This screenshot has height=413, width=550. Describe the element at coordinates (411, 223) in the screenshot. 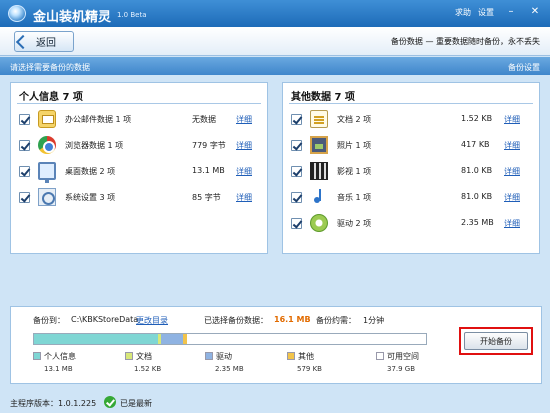

I see `list-item: 驱动 2 项 2.35 MB 详细` at that location.